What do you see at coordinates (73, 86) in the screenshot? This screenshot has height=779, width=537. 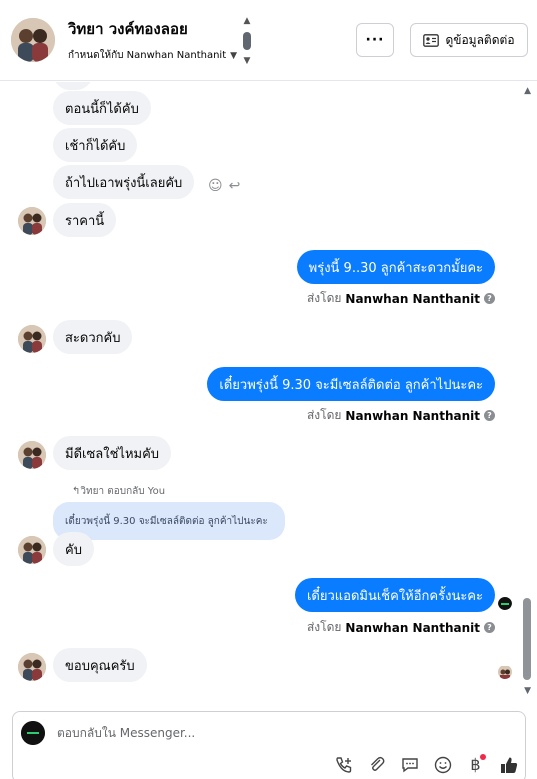 I see `message-bubble-partial` at bounding box center [73, 86].